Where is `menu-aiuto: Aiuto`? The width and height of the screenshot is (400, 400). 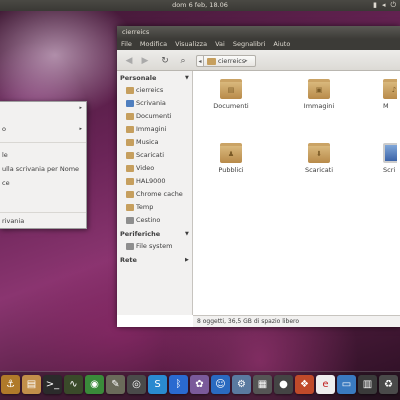
menu-aiuto: Aiuto is located at coordinates (281, 44).